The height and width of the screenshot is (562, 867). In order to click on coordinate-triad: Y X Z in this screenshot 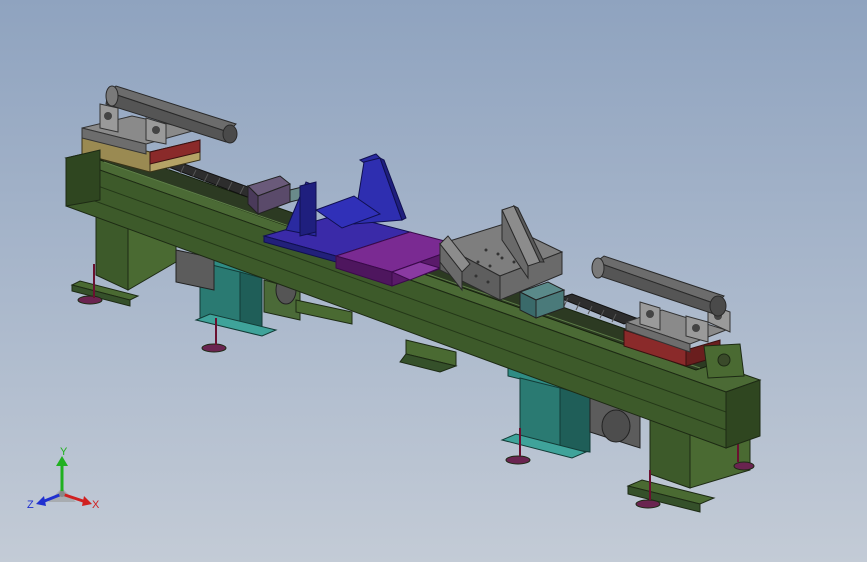, I will do `click(63, 478)`.